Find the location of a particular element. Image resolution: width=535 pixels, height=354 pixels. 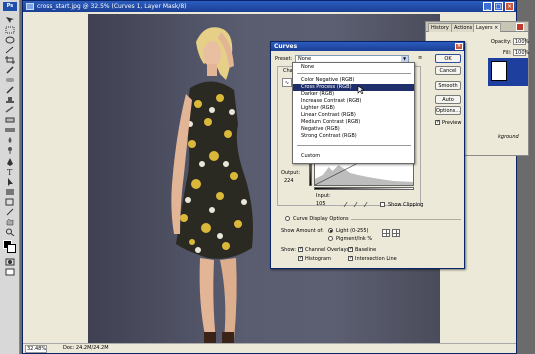

hand-tool-icon is located at coordinates (10, 222).